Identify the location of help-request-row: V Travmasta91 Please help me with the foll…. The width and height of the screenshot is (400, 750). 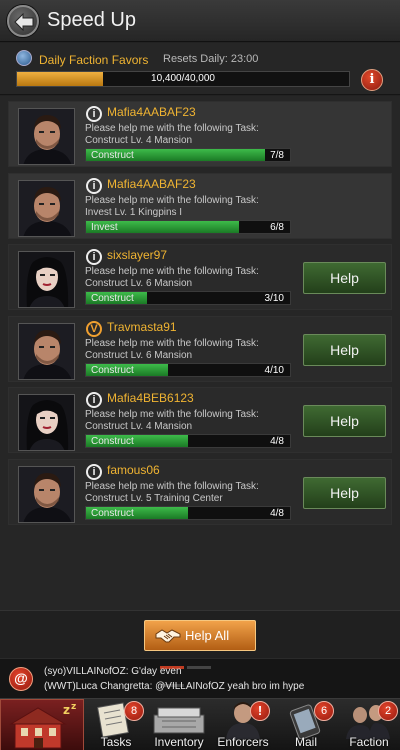
(200, 348).